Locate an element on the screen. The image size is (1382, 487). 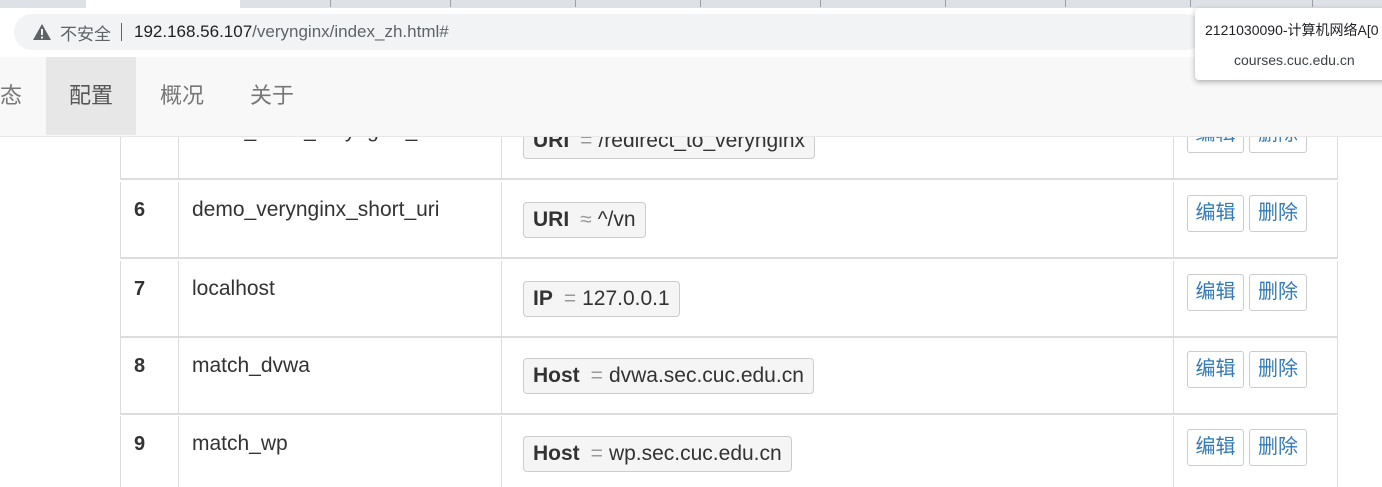
matcher-name: match_dvwa is located at coordinates (251, 365).